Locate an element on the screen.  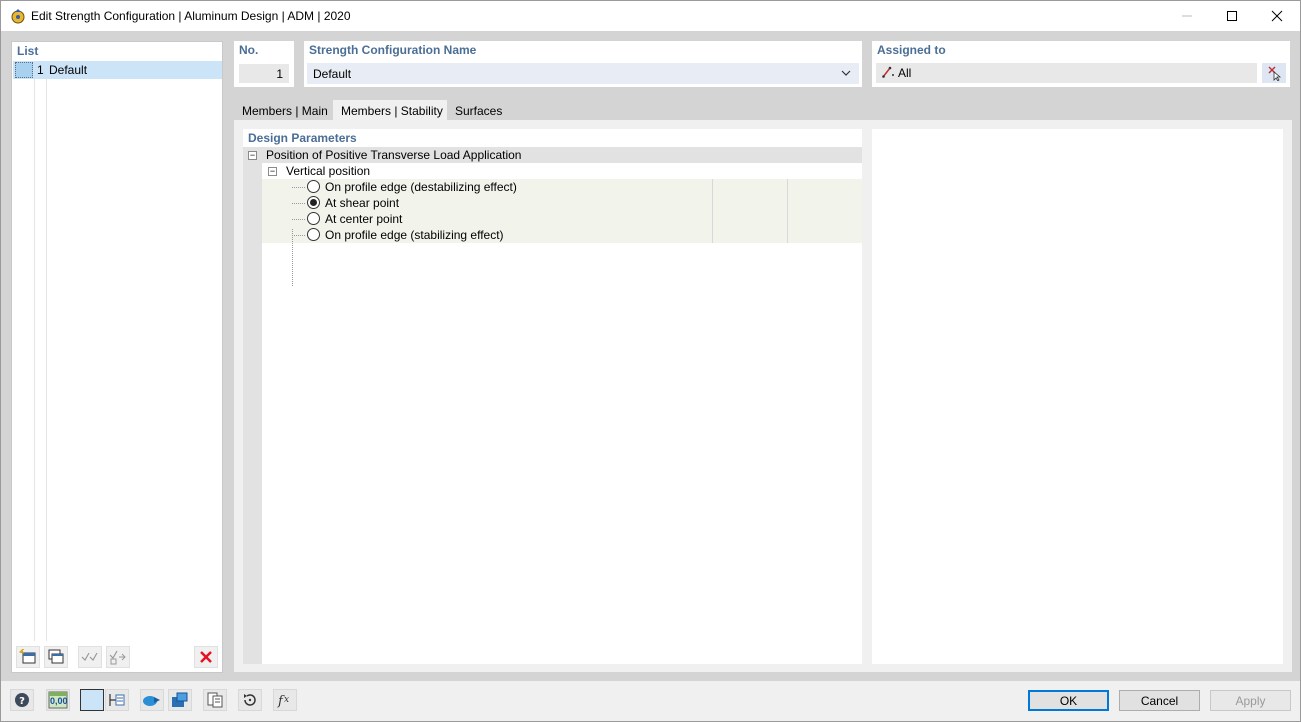
pick-cursor-icon is located at coordinates (1275, 73).